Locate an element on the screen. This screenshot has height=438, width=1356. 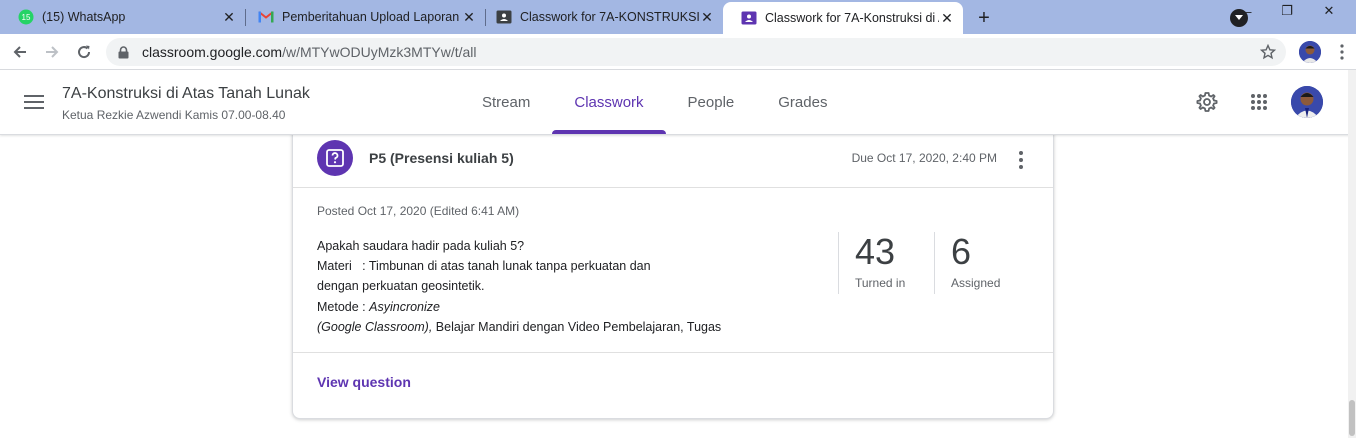
description-line: Apakah saudara hadir pada kuliah 5? is located at coordinates (421, 246).